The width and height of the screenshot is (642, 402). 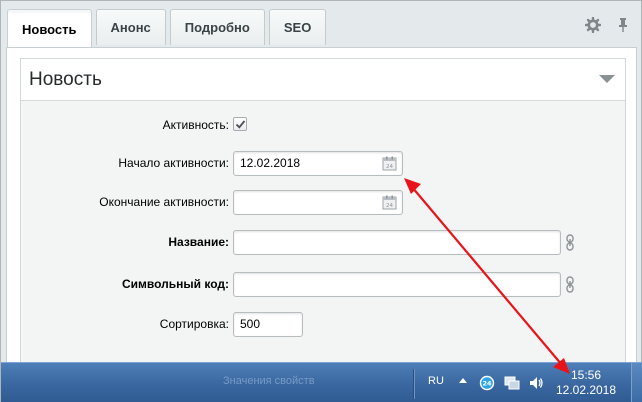 What do you see at coordinates (318, 163) in the screenshot?
I see `start-date-input: 12.02.2018 24` at bounding box center [318, 163].